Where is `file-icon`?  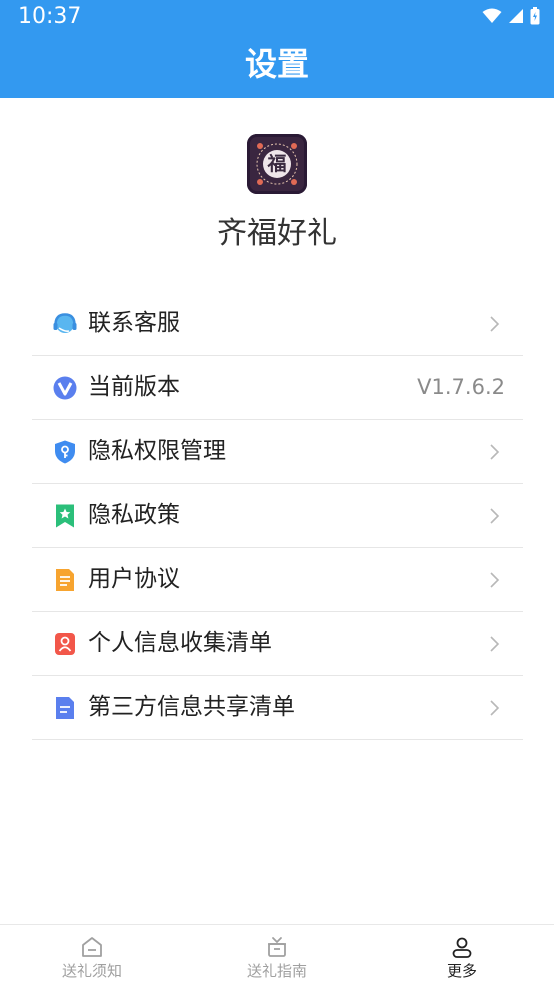 file-icon is located at coordinates (65, 708).